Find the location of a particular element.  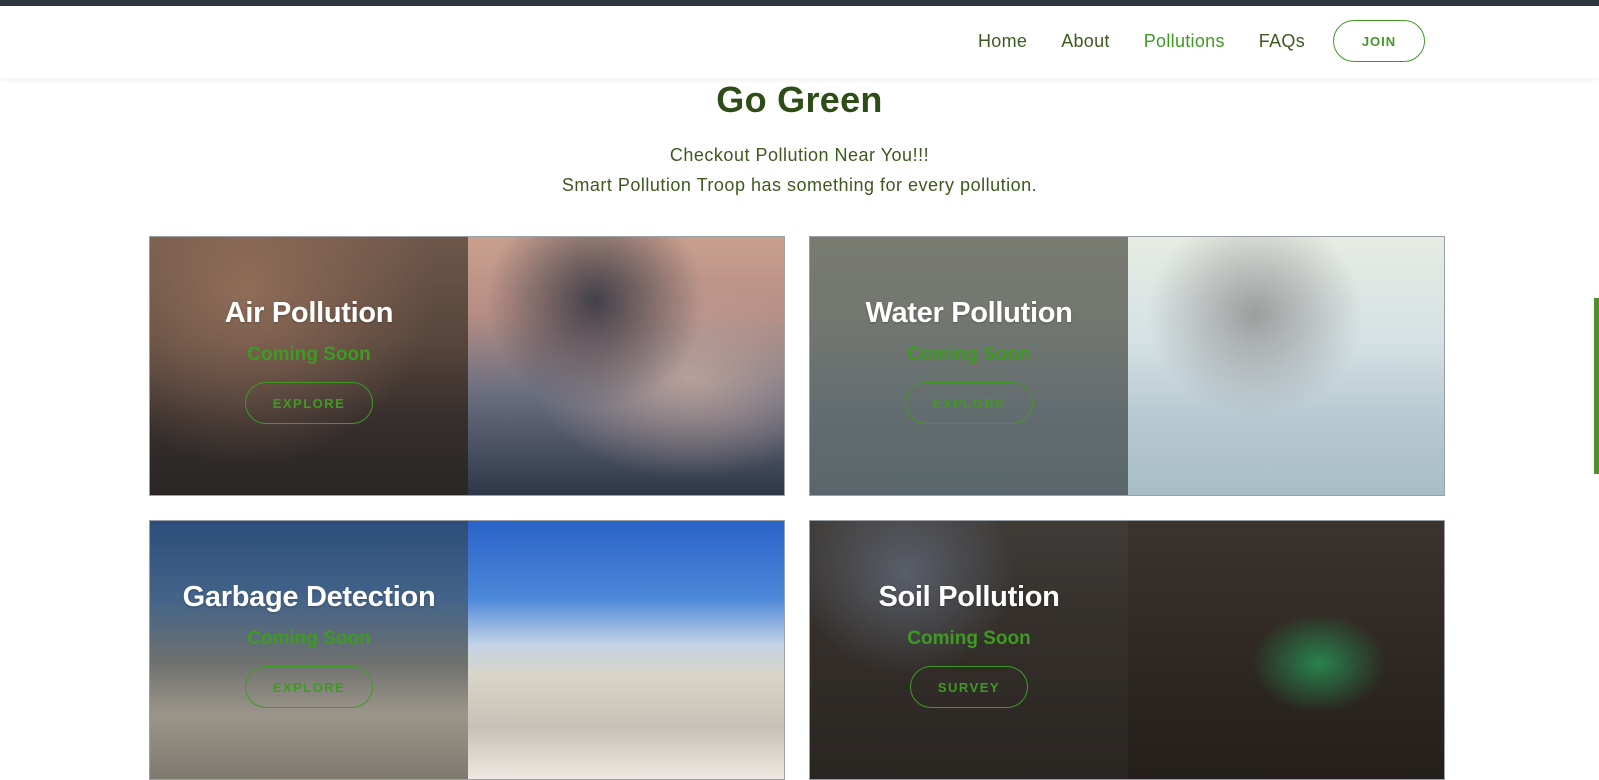

survey-button: SURVEY is located at coordinates (969, 687).